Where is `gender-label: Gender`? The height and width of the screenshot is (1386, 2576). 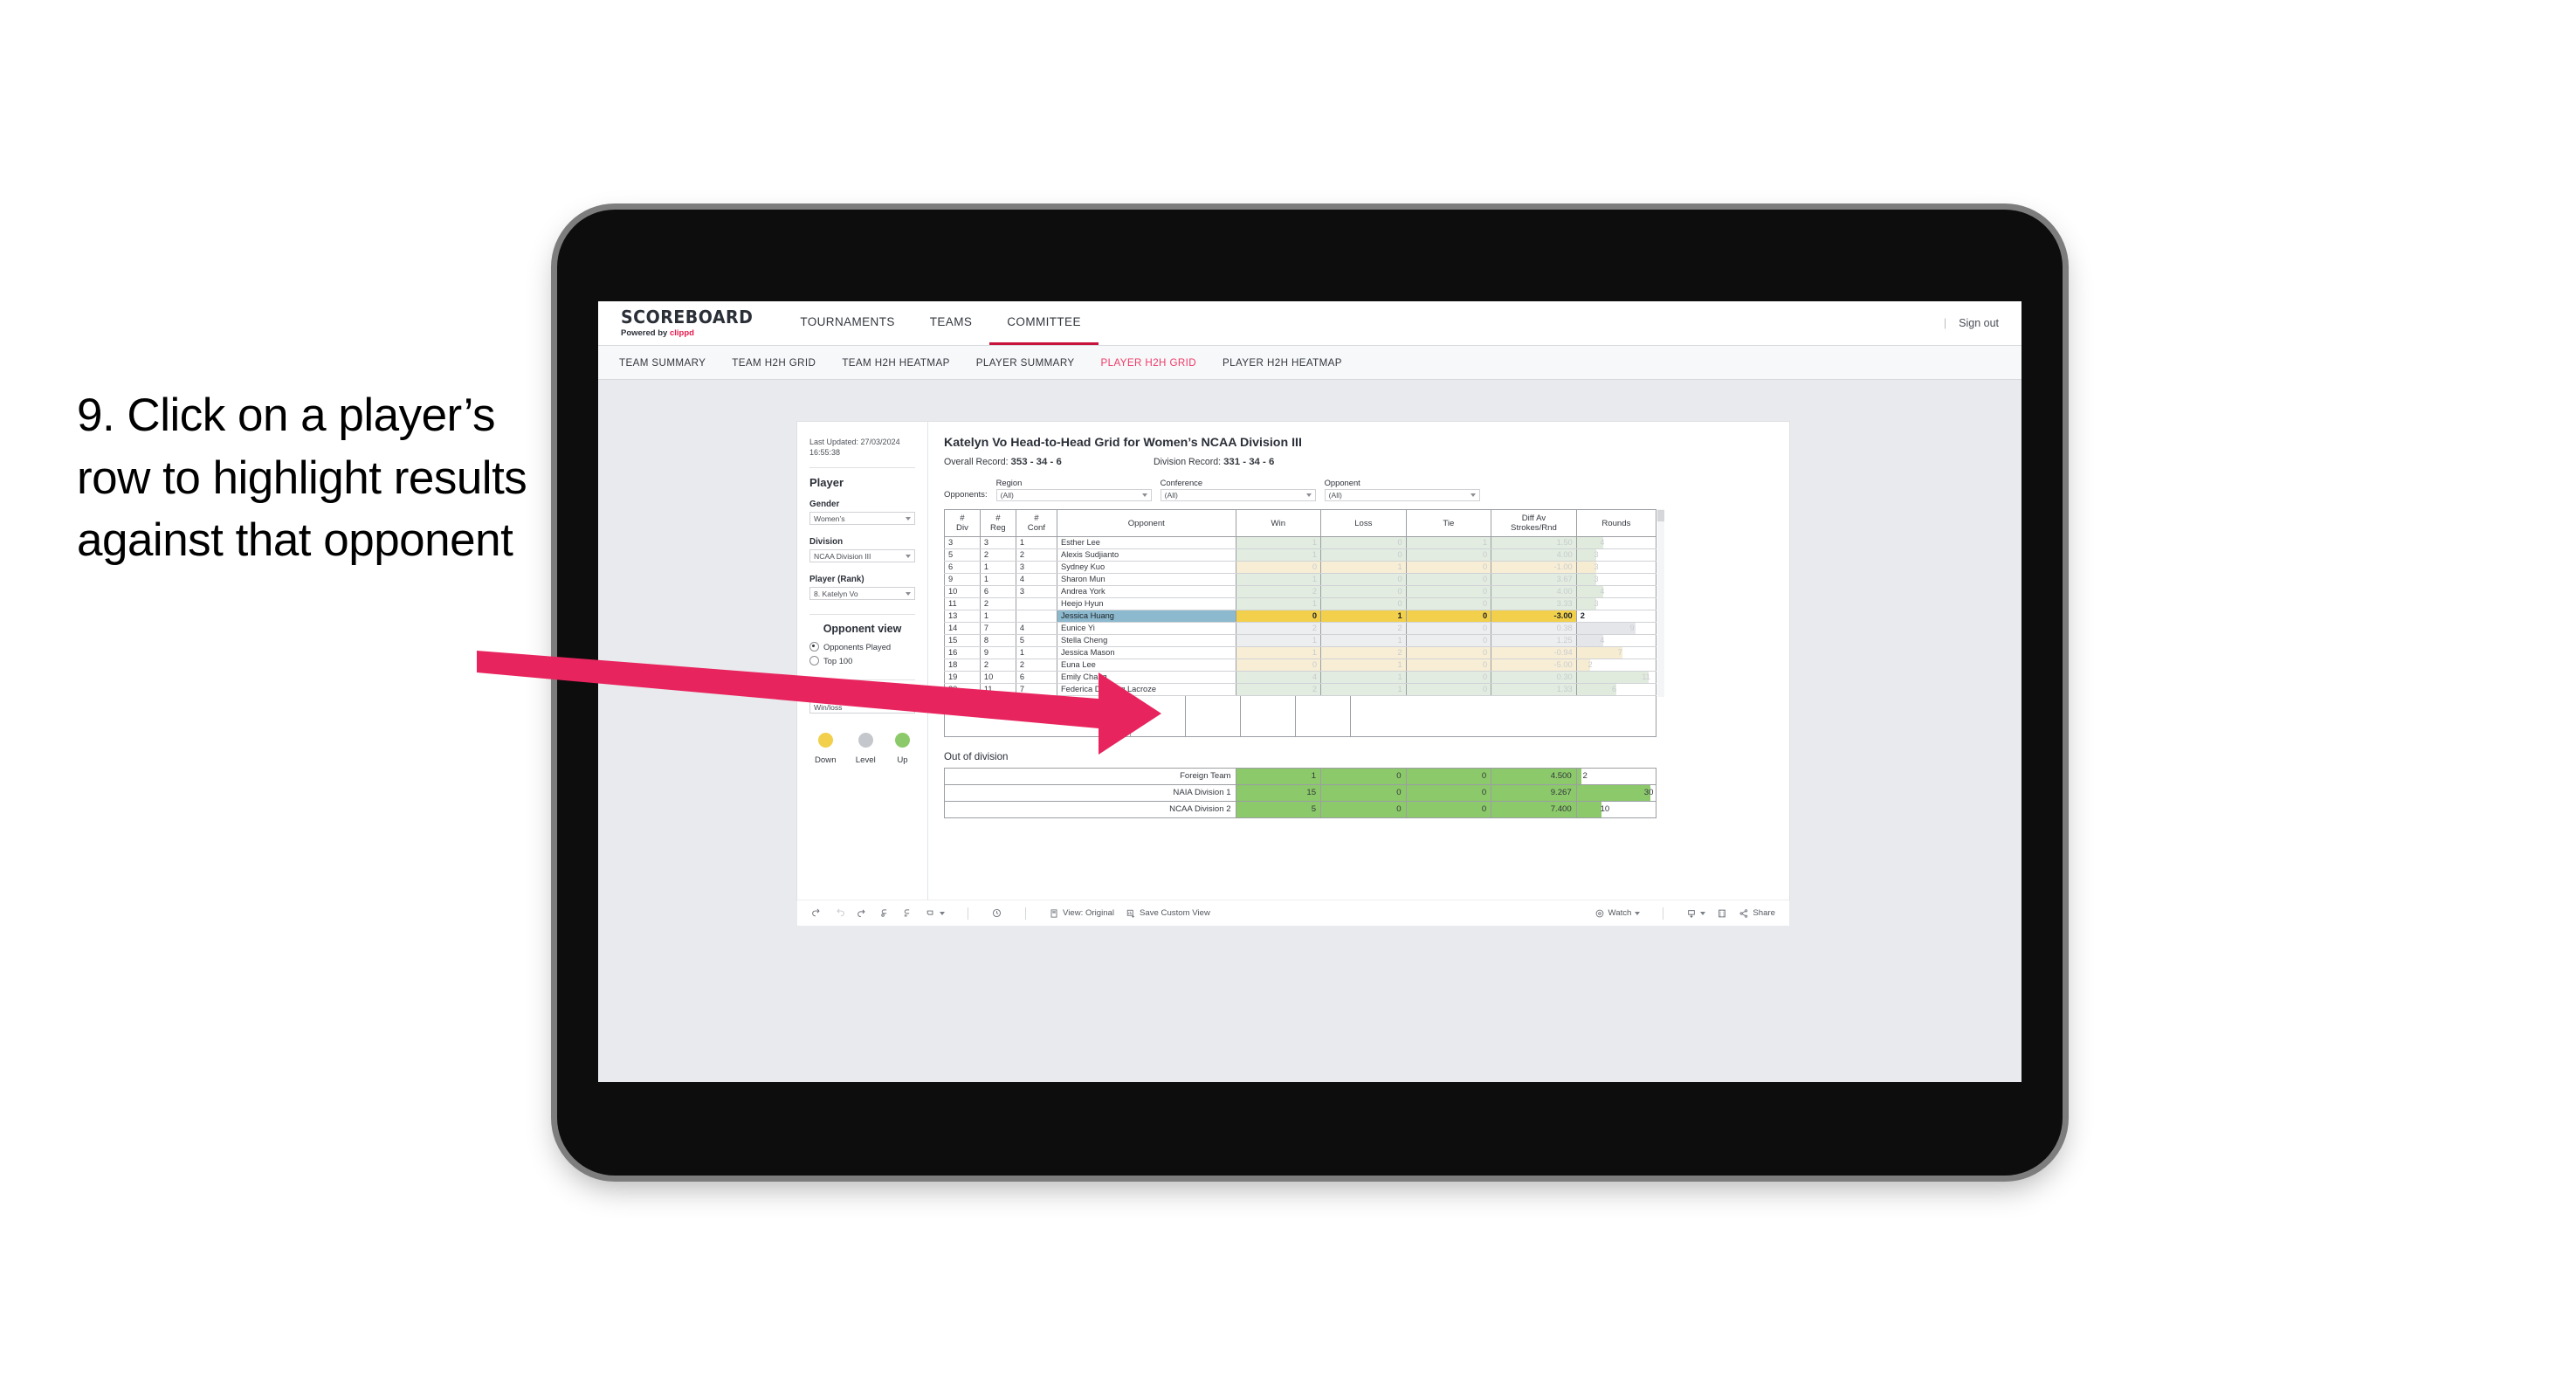
gender-label: Gender is located at coordinates (824, 505).